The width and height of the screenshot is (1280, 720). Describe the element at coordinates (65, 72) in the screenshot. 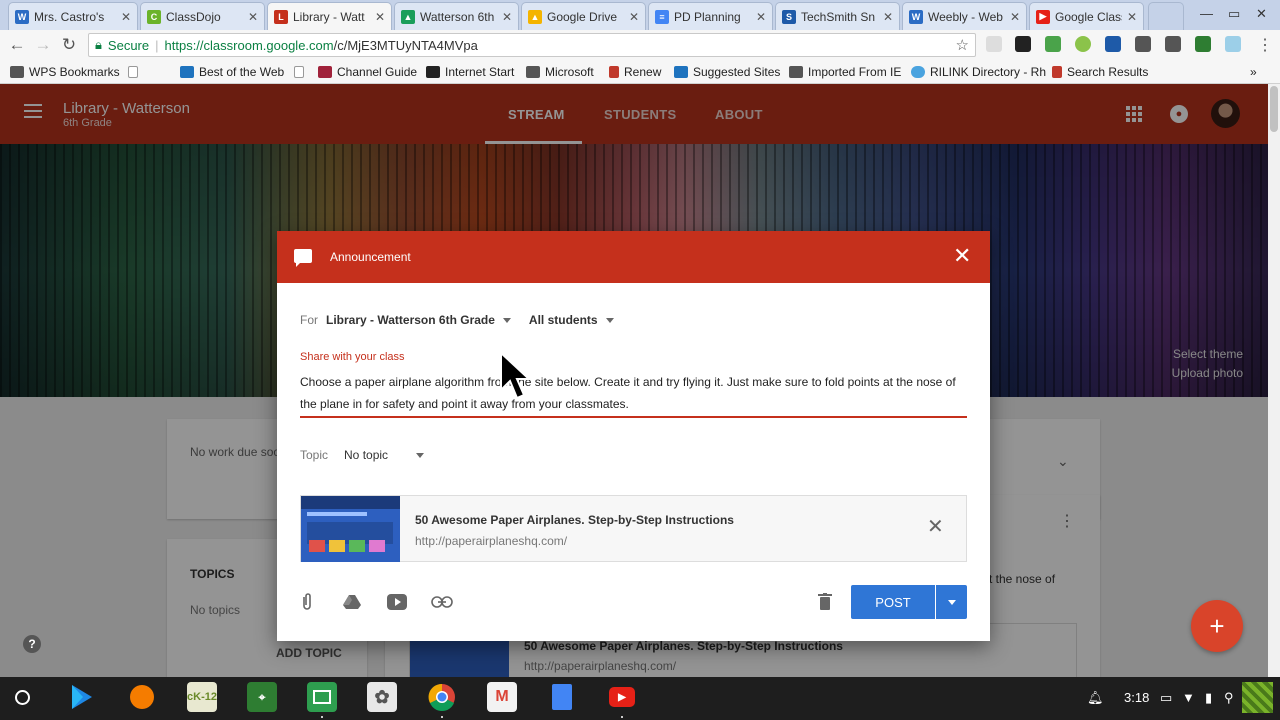

I see `bookmark-item: WPS Bookmarks` at that location.